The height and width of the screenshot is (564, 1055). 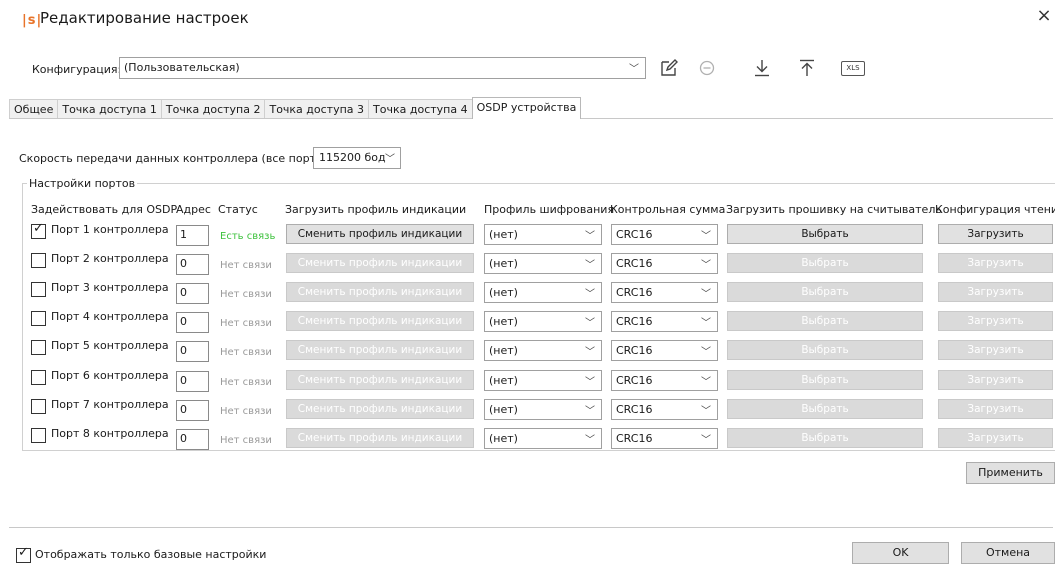 What do you see at coordinates (213, 109) in the screenshot?
I see `tab-3: Точка доступа 2` at bounding box center [213, 109].